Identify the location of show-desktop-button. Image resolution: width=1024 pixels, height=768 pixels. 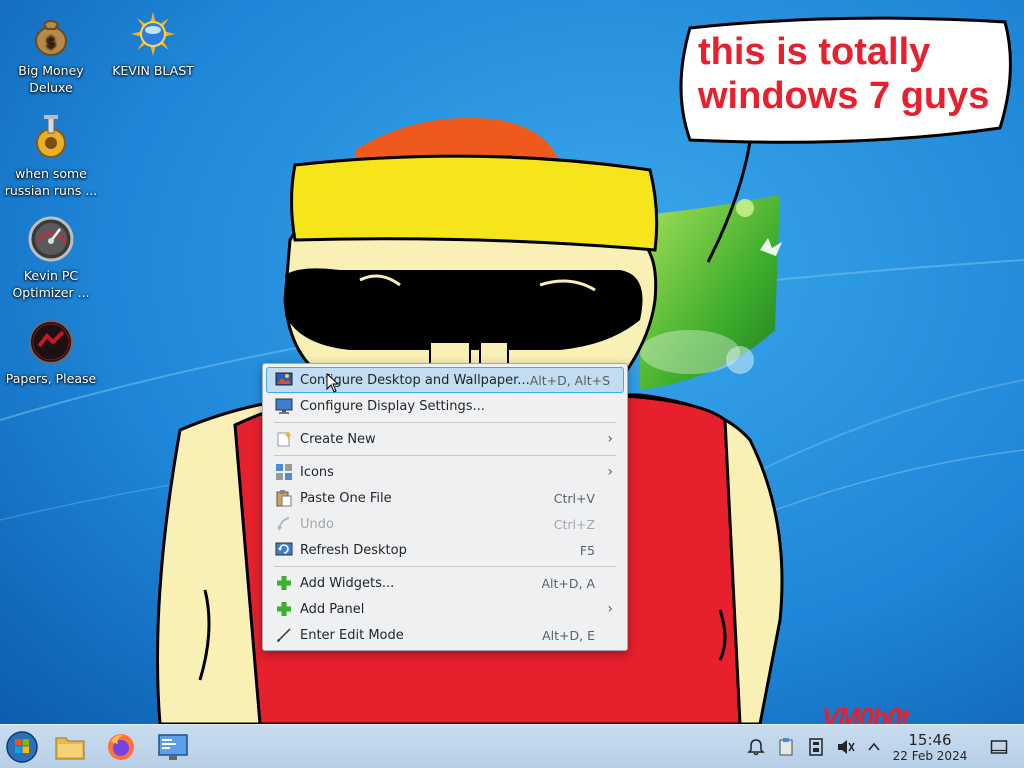
(999, 747).